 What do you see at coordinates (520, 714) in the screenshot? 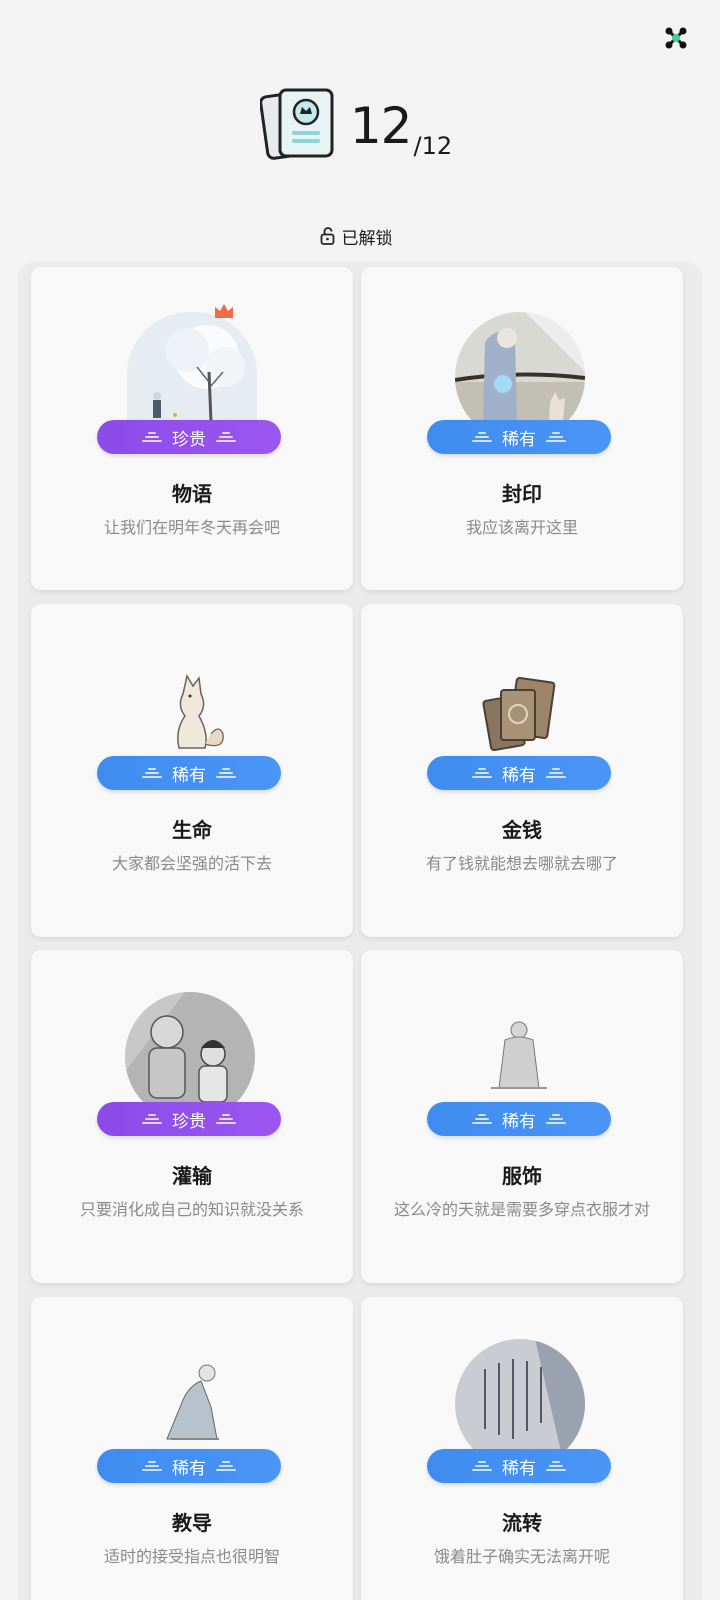
I see `coins-art` at bounding box center [520, 714].